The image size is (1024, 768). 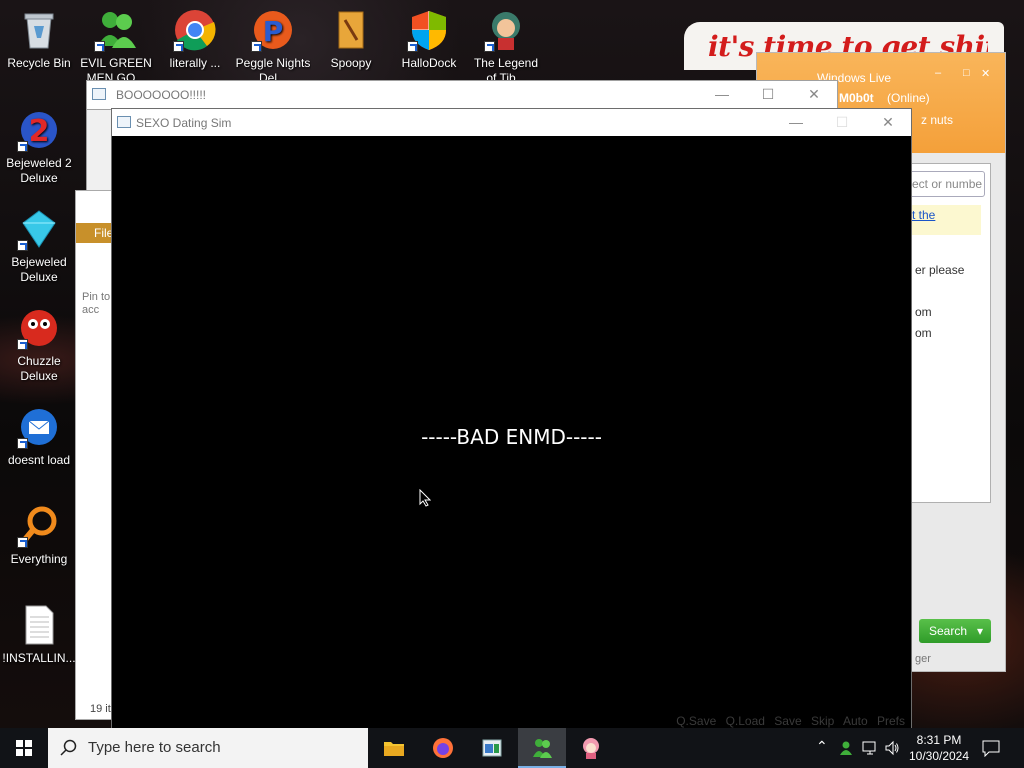 I want to click on desktop-icon-recycle-bin: Recycle Bin, so click(x=39, y=39).